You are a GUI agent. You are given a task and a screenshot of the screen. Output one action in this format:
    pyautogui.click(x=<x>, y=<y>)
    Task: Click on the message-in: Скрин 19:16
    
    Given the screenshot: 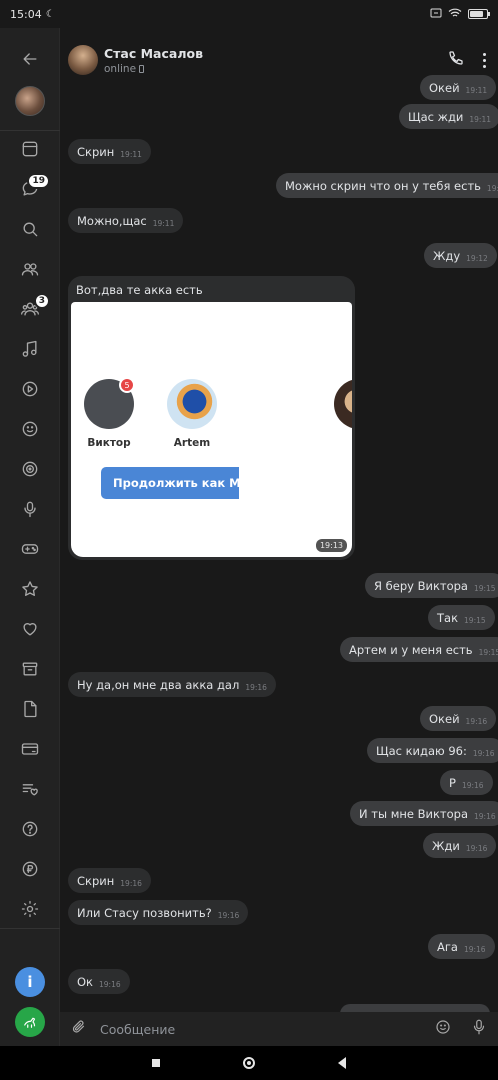 What is the action you would take?
    pyautogui.click(x=109, y=880)
    